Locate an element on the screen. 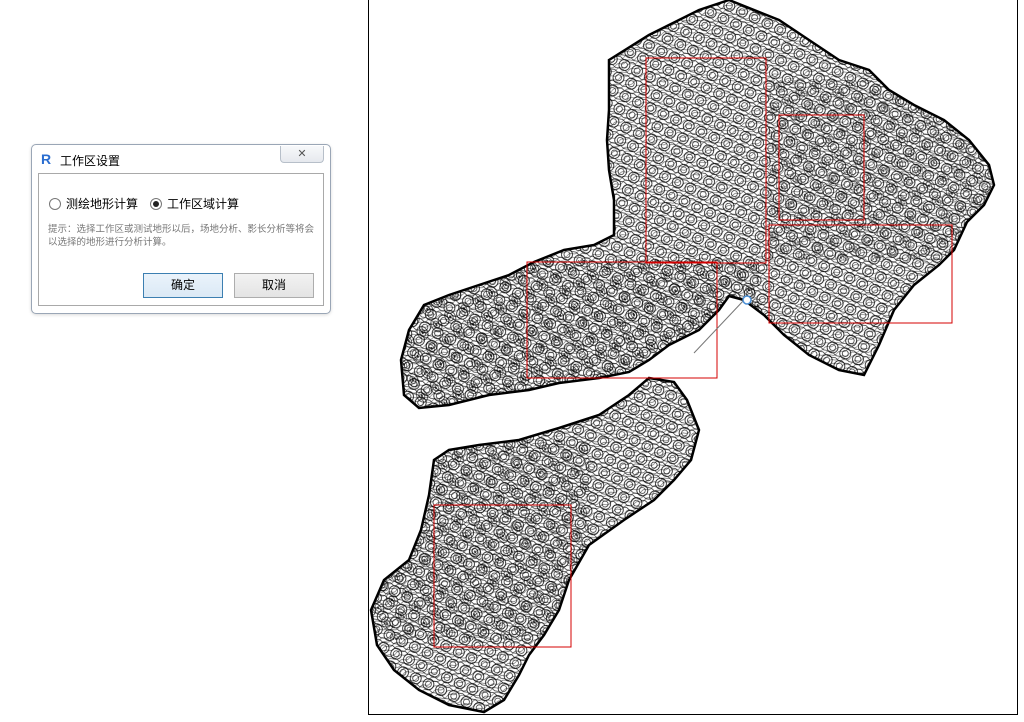 This screenshot has width=1024, height=722. ok-button: 确定 is located at coordinates (183, 285).